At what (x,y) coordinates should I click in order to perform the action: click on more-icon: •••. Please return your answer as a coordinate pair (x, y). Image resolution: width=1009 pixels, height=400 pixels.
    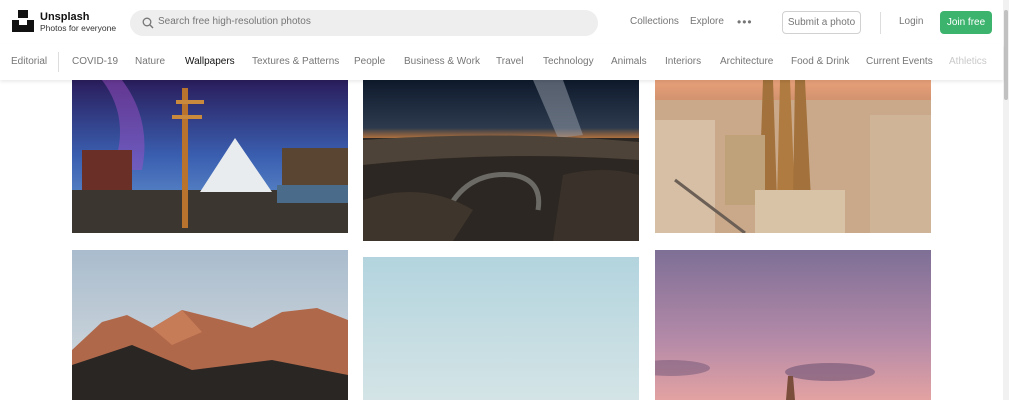
    Looking at the image, I should click on (745, 22).